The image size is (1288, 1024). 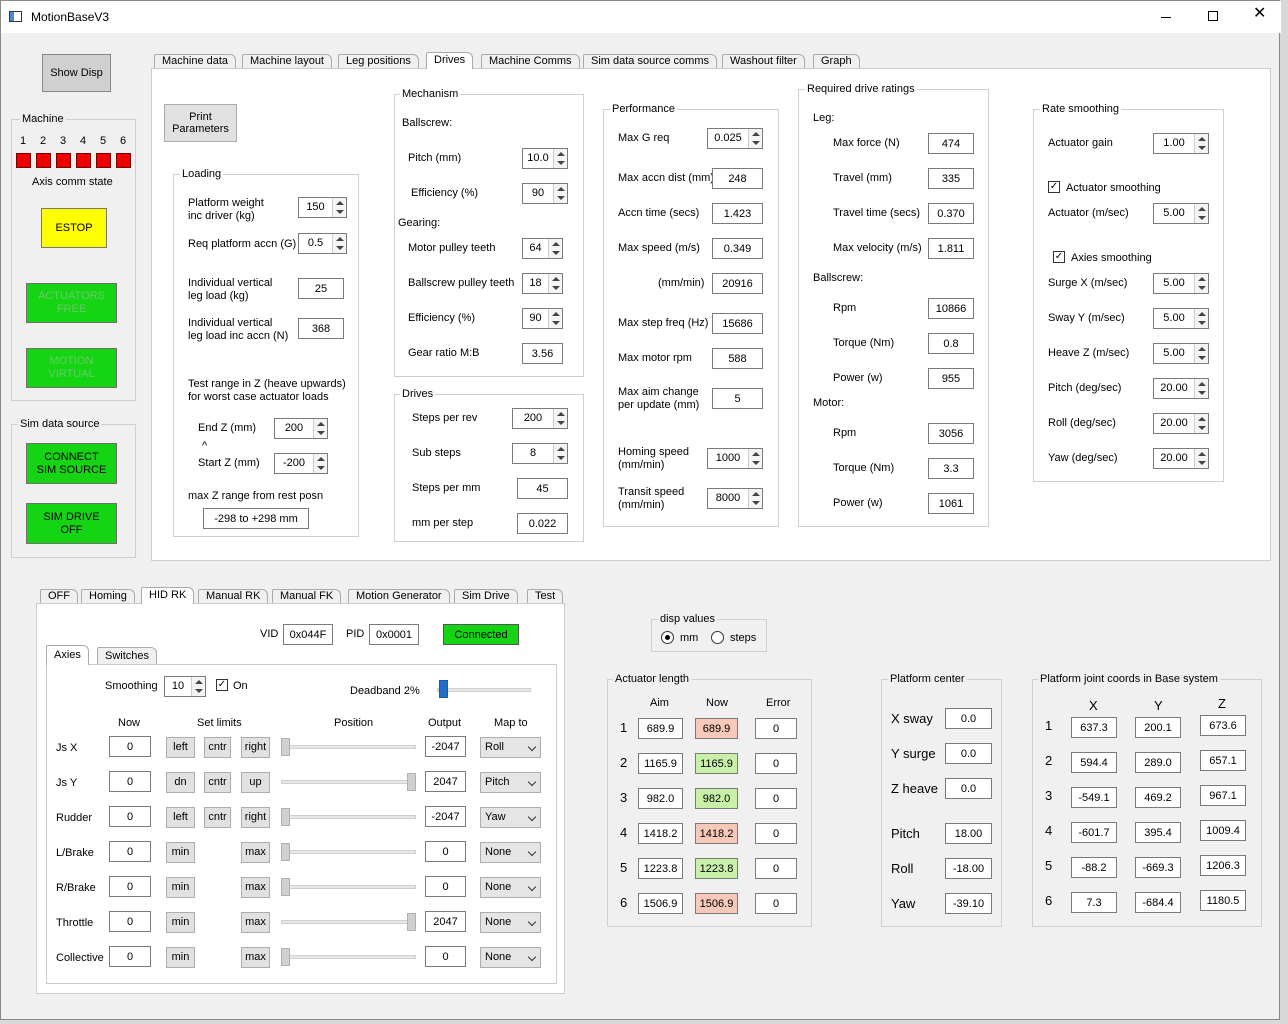 What do you see at coordinates (1181, 458) in the screenshot?
I see `yaw-rate-spin: 20.00` at bounding box center [1181, 458].